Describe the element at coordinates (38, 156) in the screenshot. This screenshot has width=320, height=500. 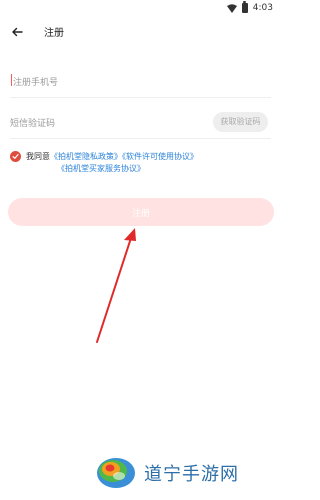
I see `agreement-prefix: 我同意` at that location.